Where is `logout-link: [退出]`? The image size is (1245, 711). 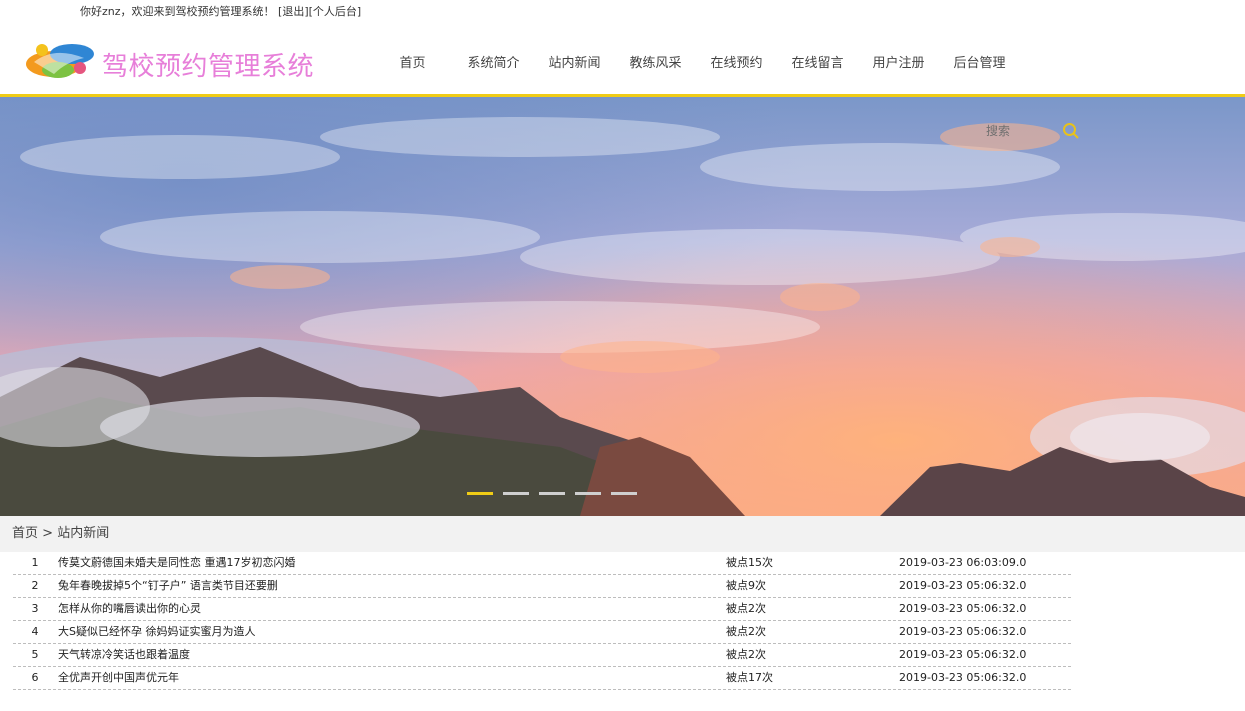 logout-link: [退出] is located at coordinates (293, 11).